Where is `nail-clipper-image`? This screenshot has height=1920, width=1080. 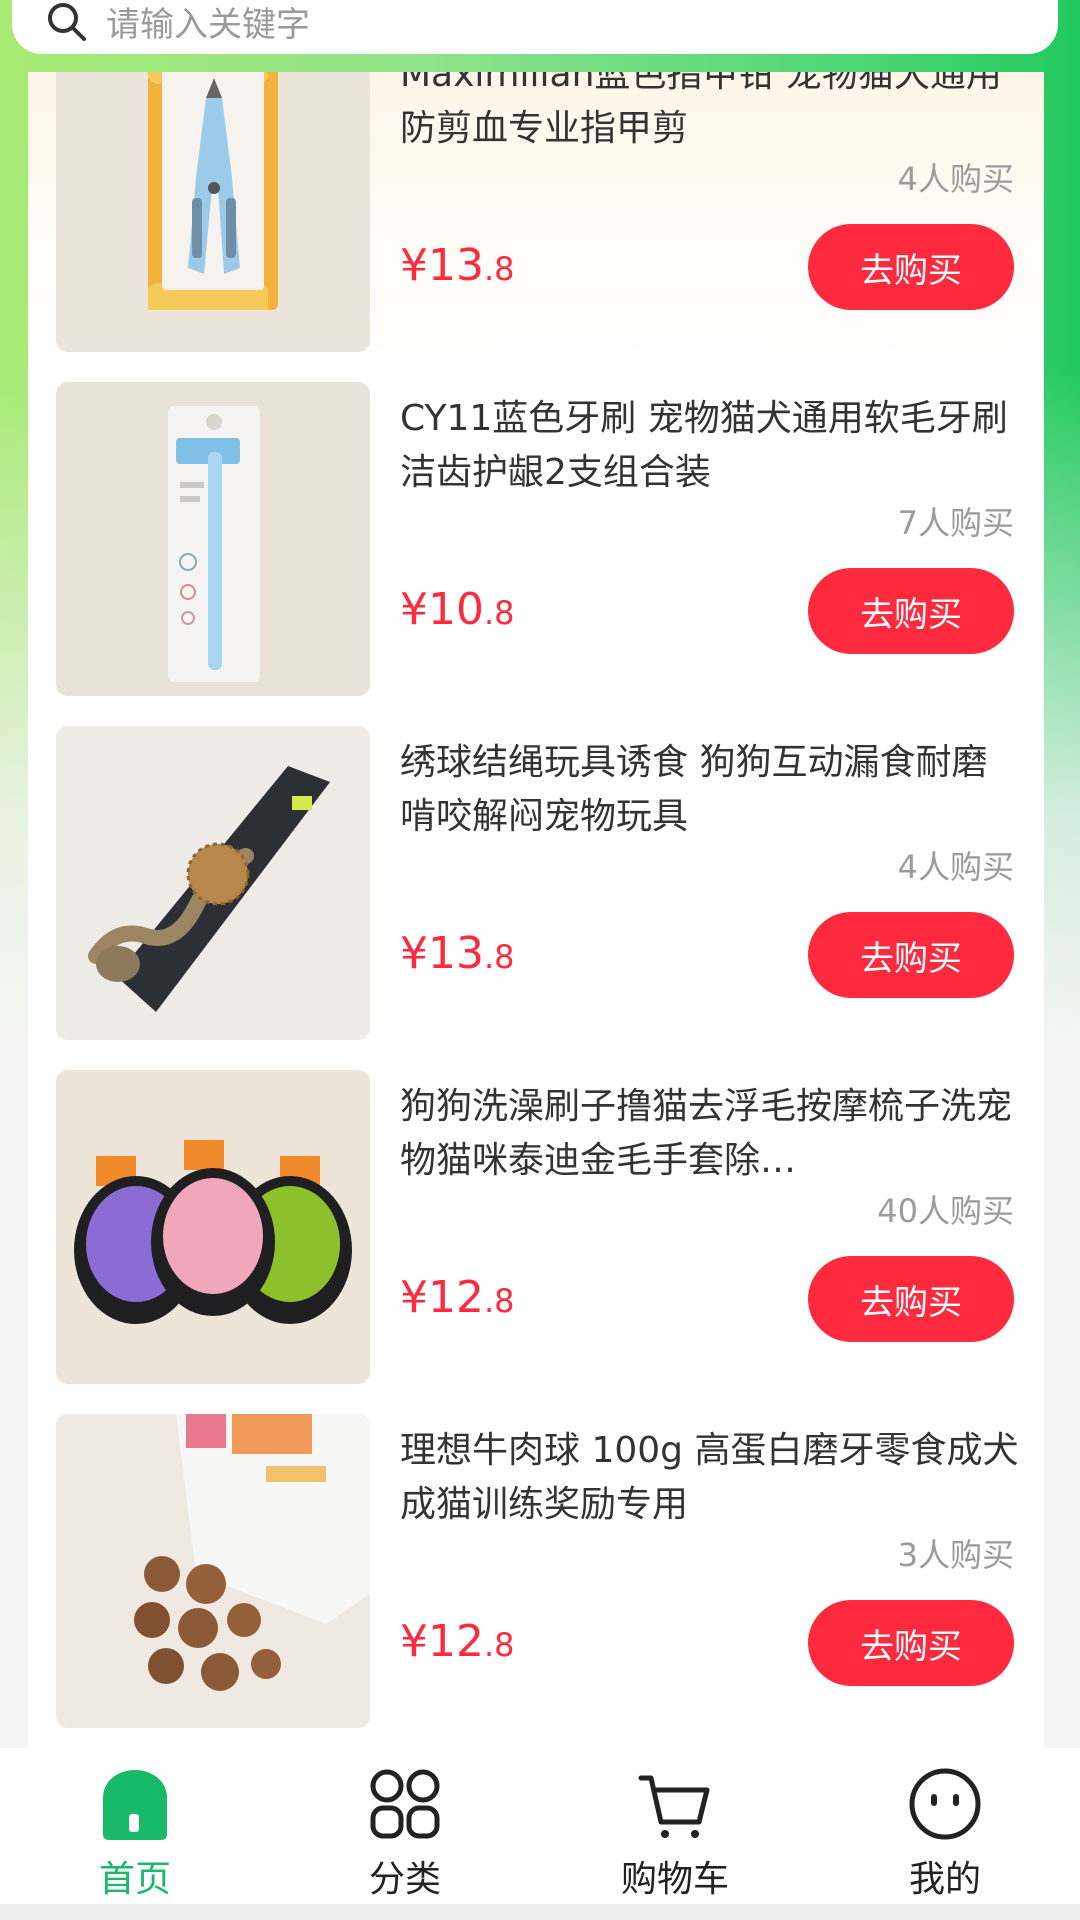 nail-clipper-image is located at coordinates (213, 212).